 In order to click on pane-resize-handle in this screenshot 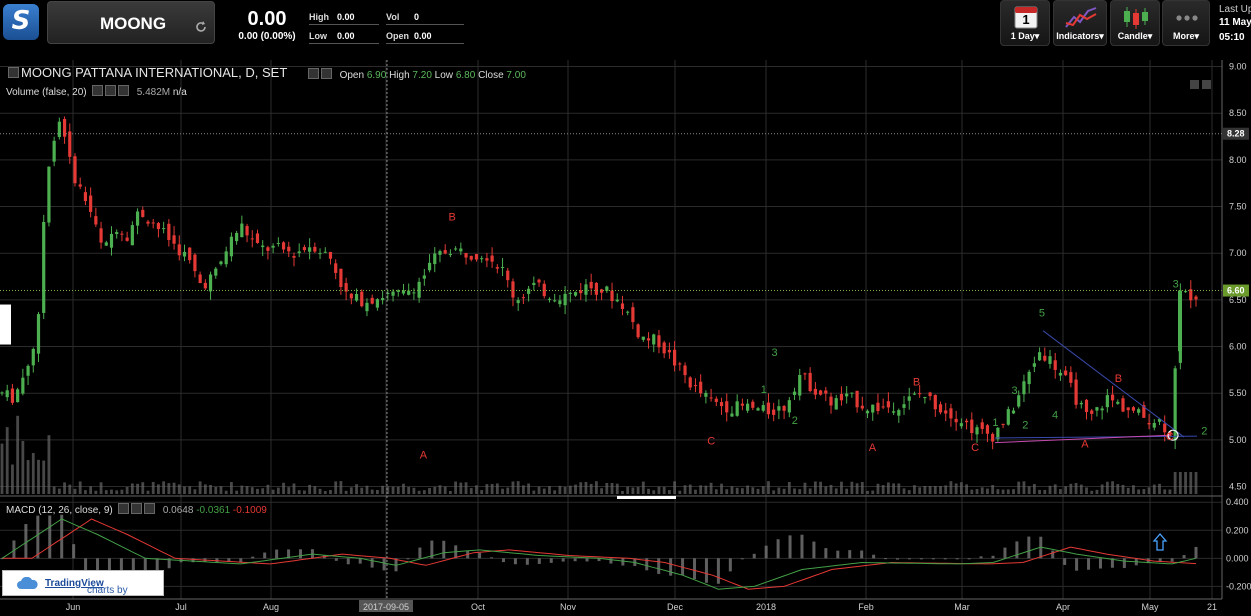, I will do `click(646, 497)`.